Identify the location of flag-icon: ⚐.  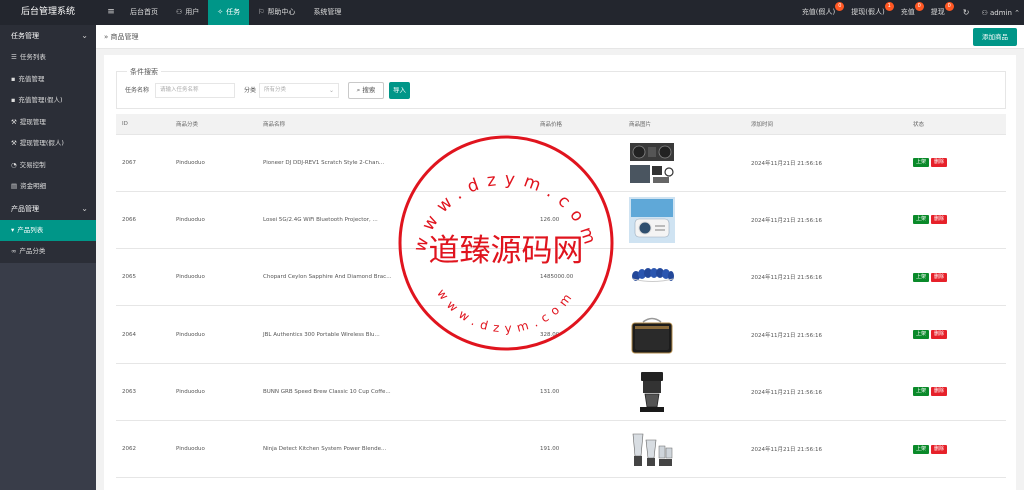
(261, 12).